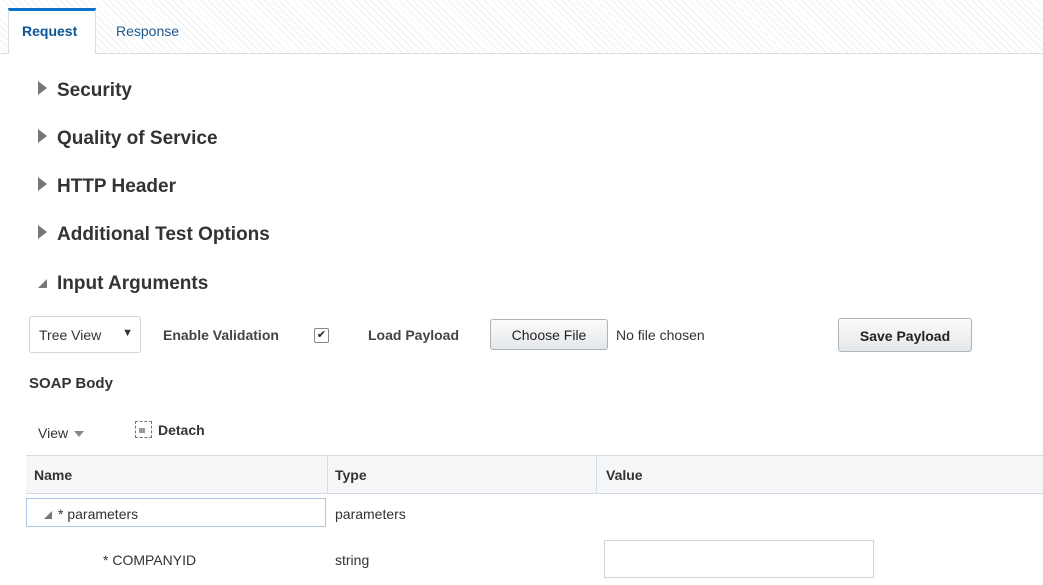 The height and width of the screenshot is (585, 1043). Describe the element at coordinates (352, 560) in the screenshot. I see `type-cell: string` at that location.